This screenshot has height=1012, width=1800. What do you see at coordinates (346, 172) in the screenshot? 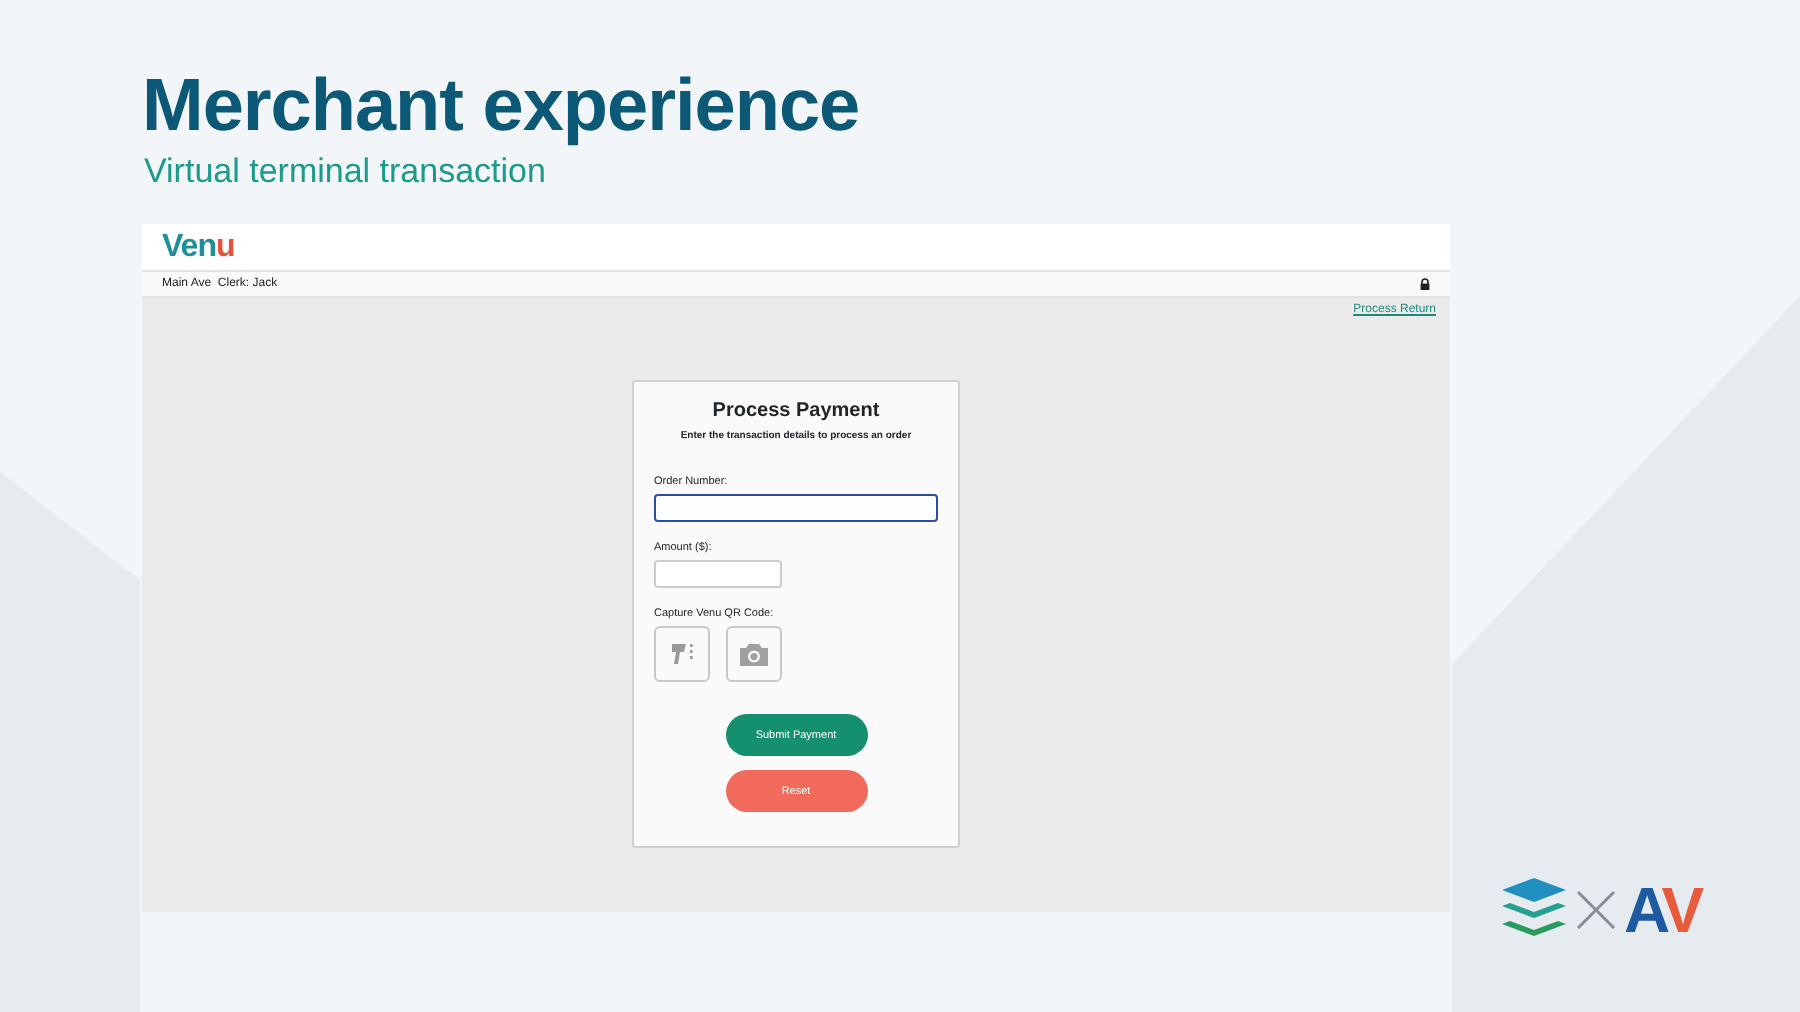
I see `slide-subtitle: Virtual terminal transaction` at bounding box center [346, 172].